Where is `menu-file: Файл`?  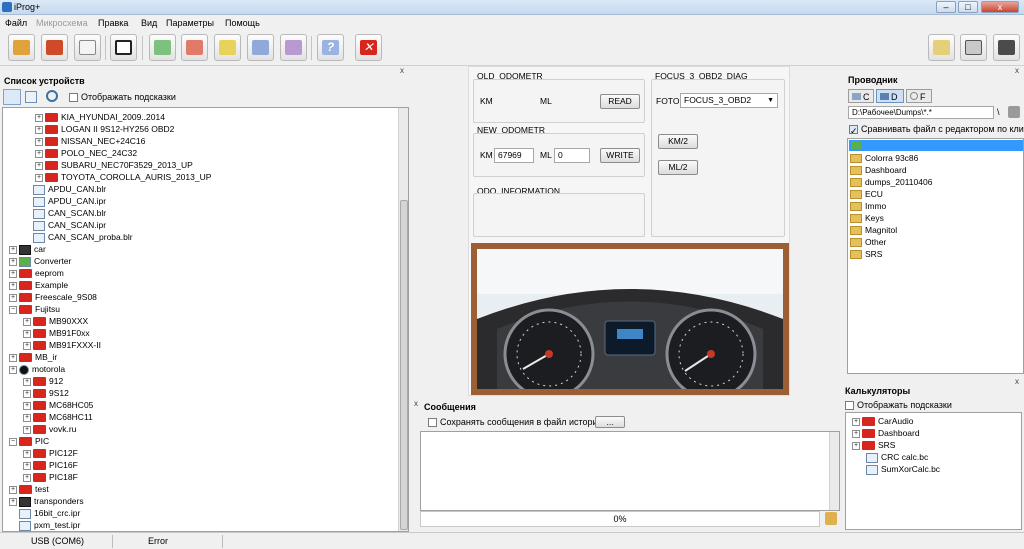 menu-file: Файл is located at coordinates (16, 23).